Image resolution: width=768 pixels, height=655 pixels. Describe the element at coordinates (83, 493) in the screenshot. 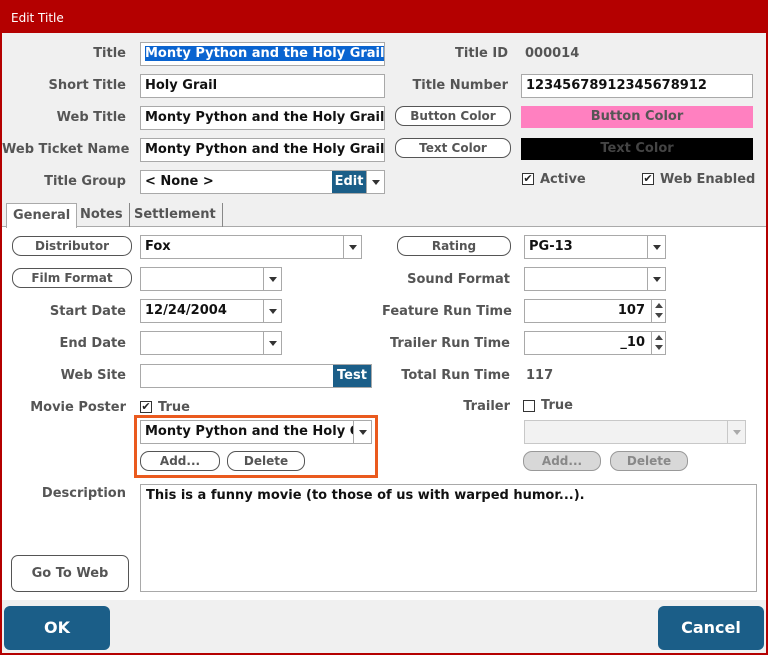

I see `description-label: Description` at that location.